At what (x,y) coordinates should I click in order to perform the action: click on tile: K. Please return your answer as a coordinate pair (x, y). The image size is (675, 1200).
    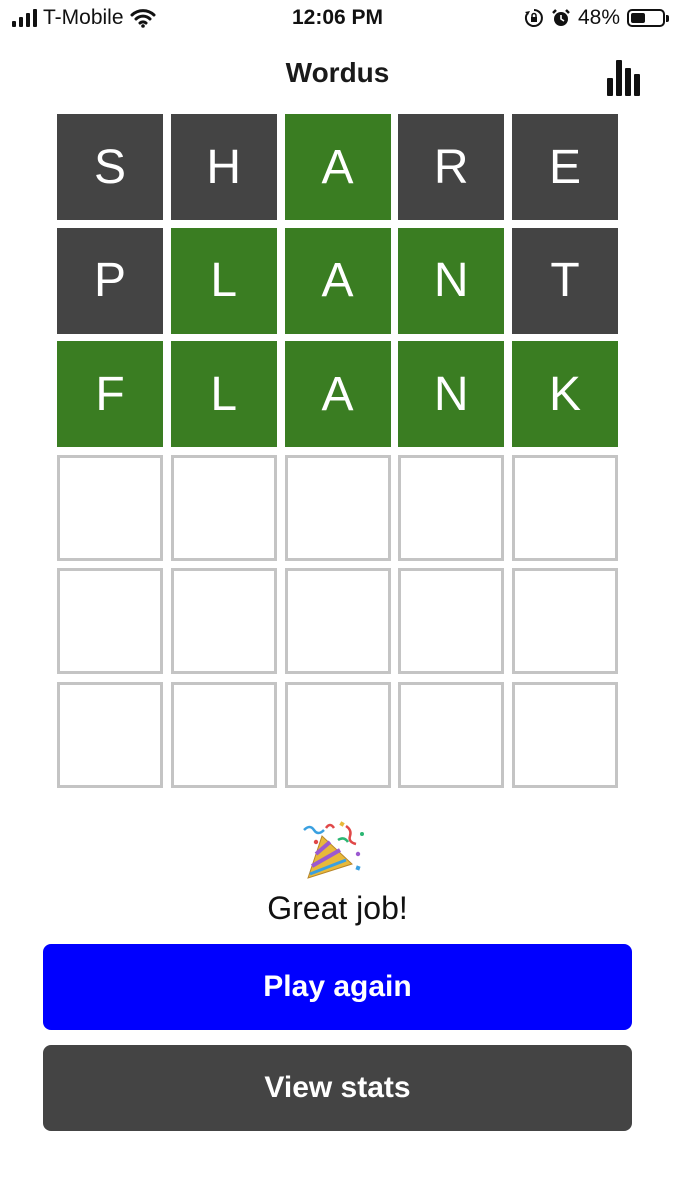
    Looking at the image, I should click on (565, 394).